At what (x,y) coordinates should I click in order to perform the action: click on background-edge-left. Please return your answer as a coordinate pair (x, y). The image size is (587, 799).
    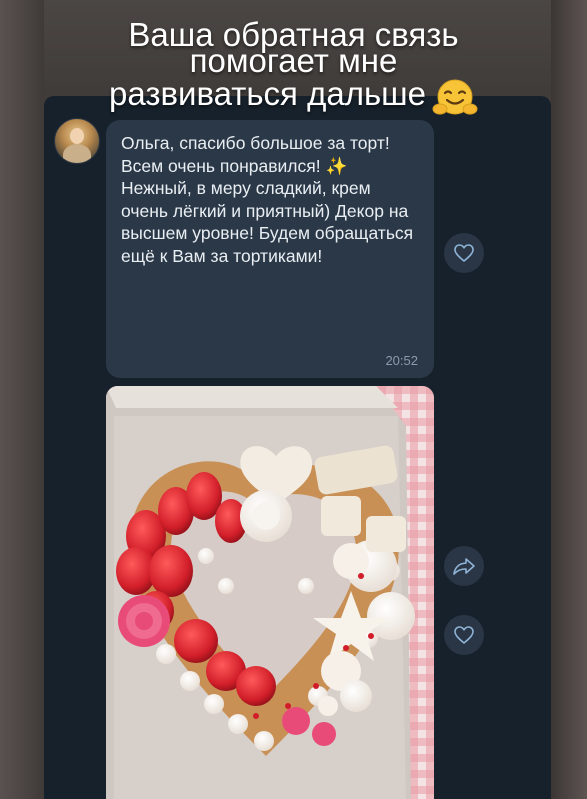
    Looking at the image, I should click on (22, 399).